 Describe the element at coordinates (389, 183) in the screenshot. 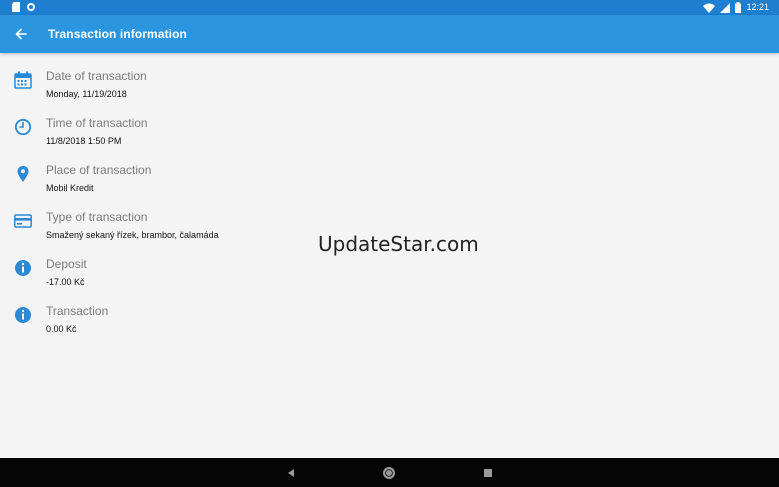

I see `detail-row-place: Place of transaction Mobil Kredit` at that location.